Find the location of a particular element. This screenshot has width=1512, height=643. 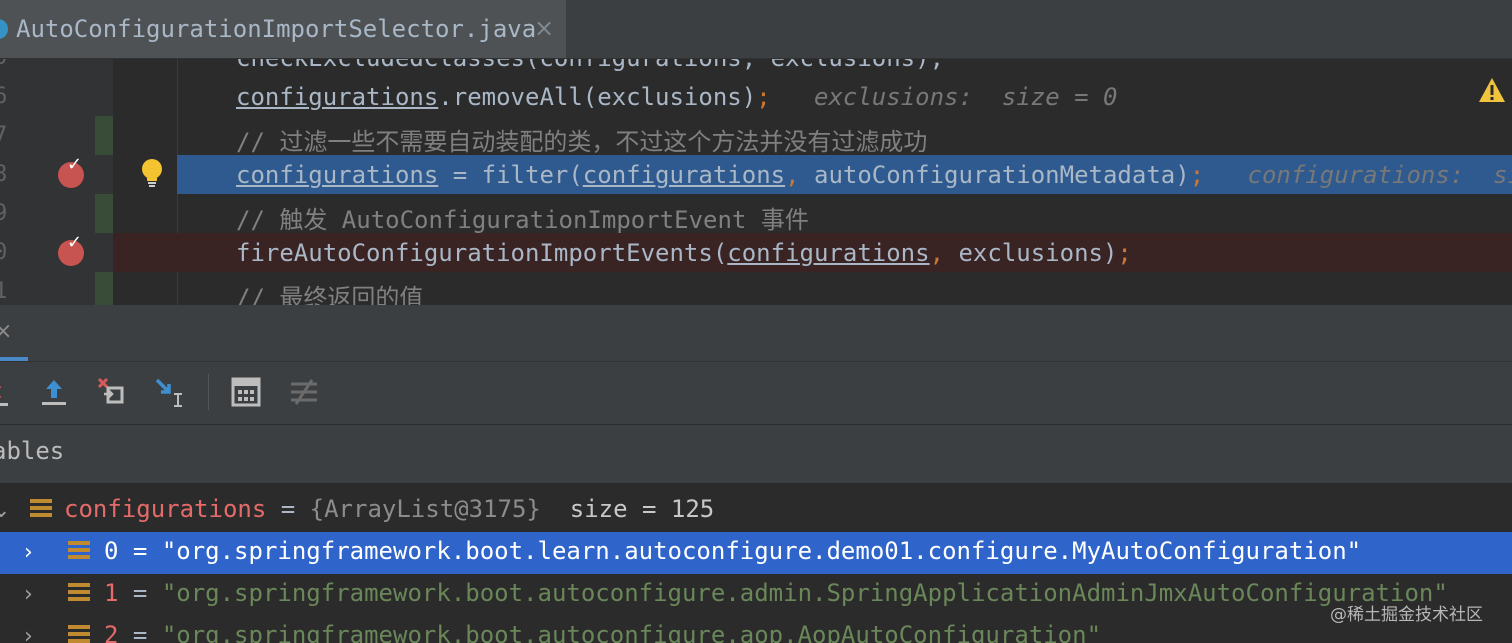

drop-frame-icon is located at coordinates (112, 392).